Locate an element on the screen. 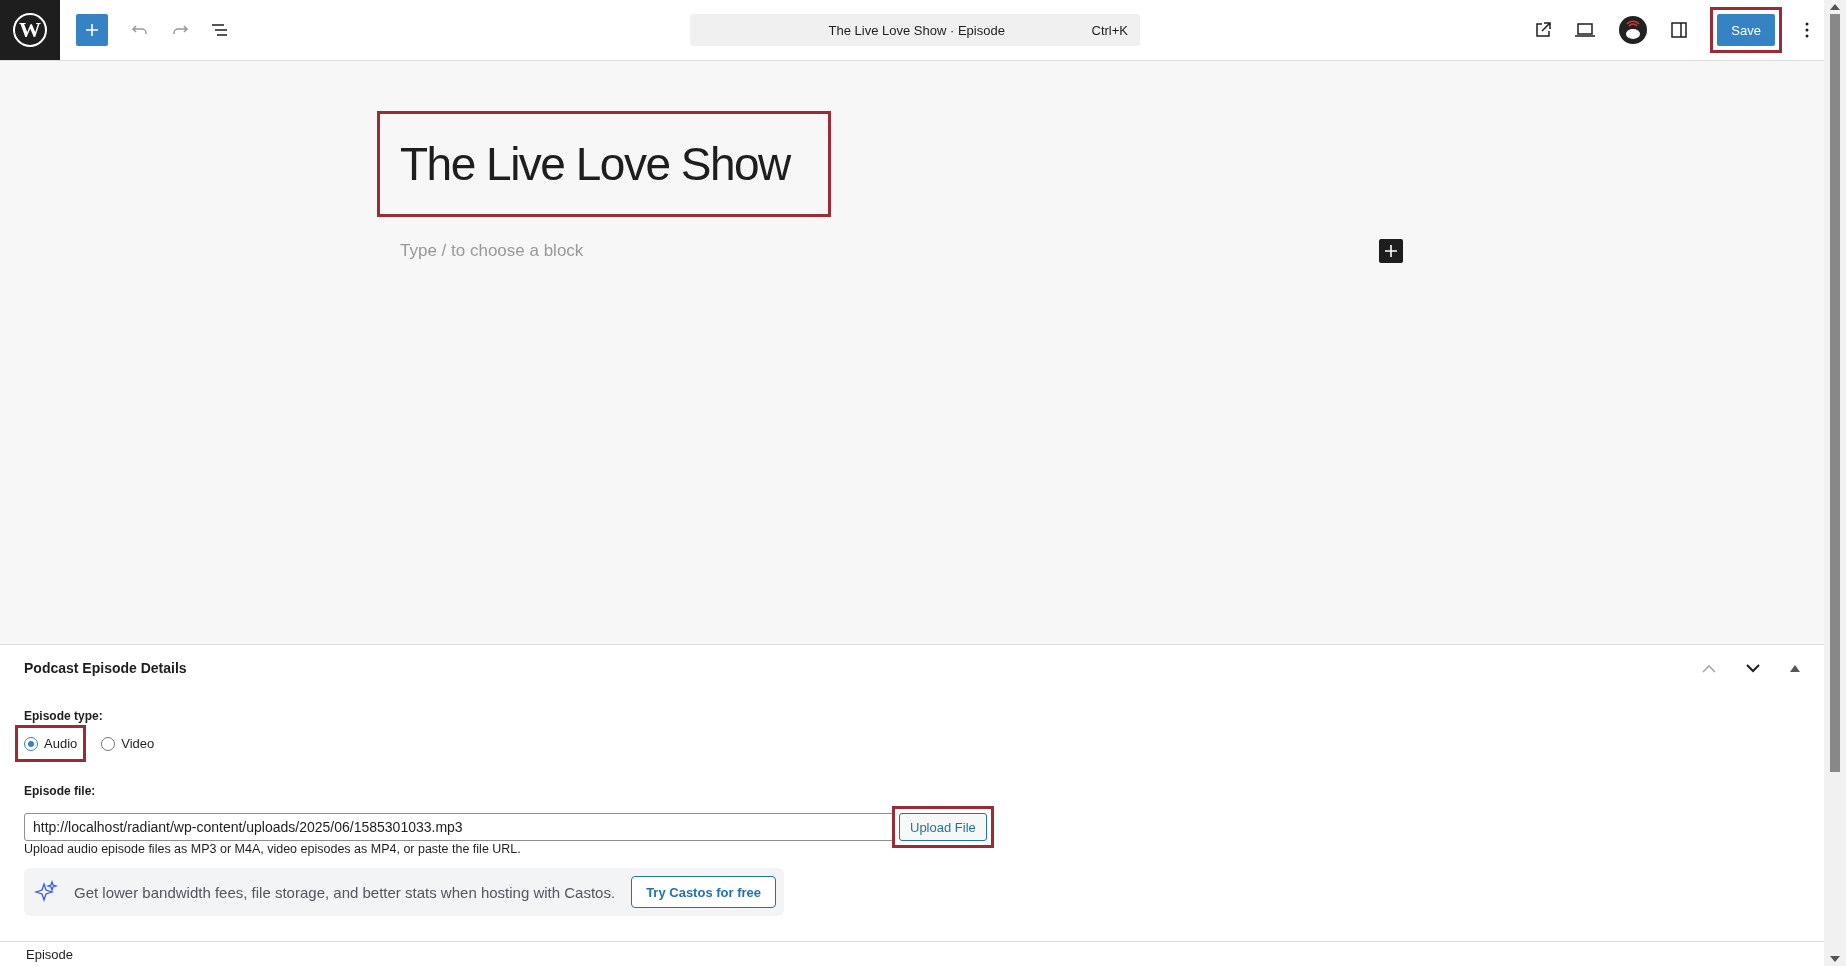 The image size is (1846, 966). plus-icon is located at coordinates (1391, 251).